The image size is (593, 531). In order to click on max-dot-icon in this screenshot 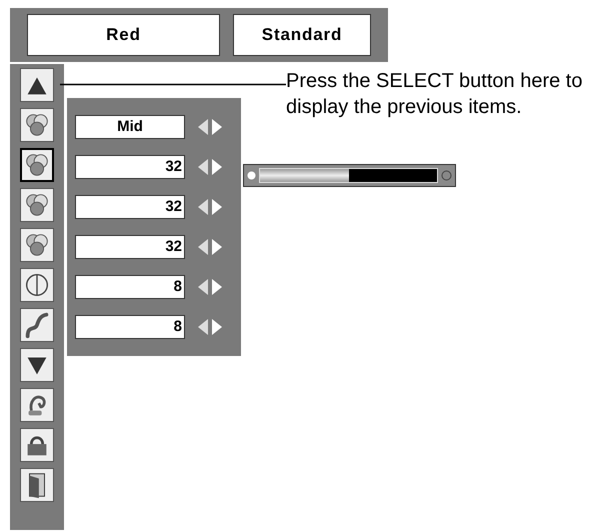, I will do `click(446, 175)`.